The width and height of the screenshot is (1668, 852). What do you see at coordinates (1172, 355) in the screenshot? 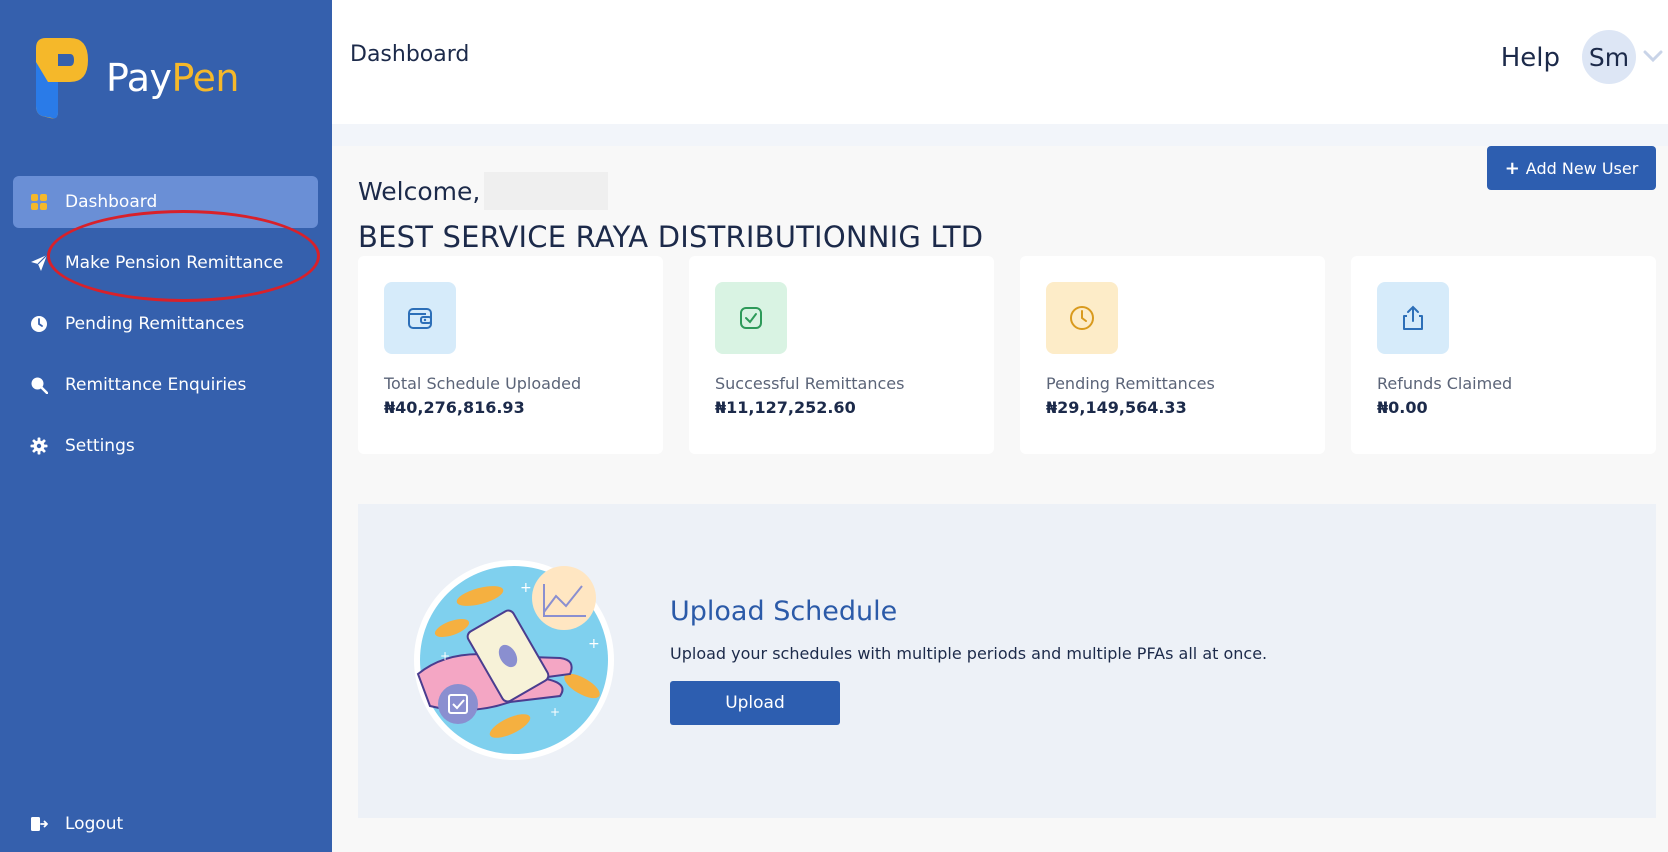
I see `card-pending-remittances: Pending Remittances ₦29,149,564.33` at bounding box center [1172, 355].